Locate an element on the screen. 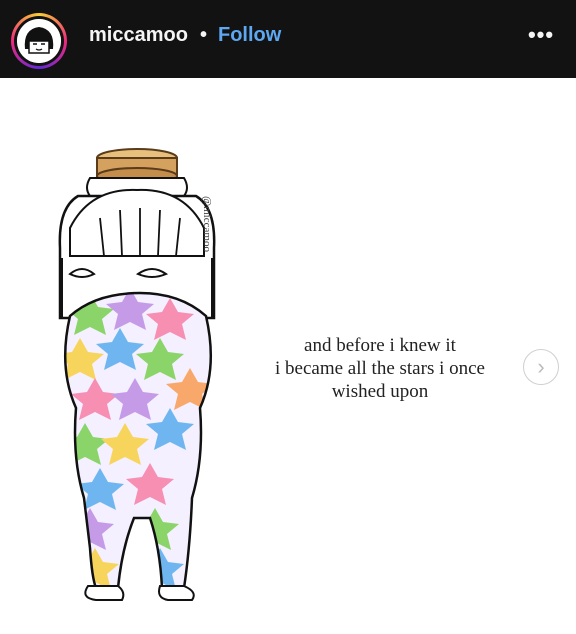 The image size is (576, 634). next-slide-button: › is located at coordinates (541, 367).